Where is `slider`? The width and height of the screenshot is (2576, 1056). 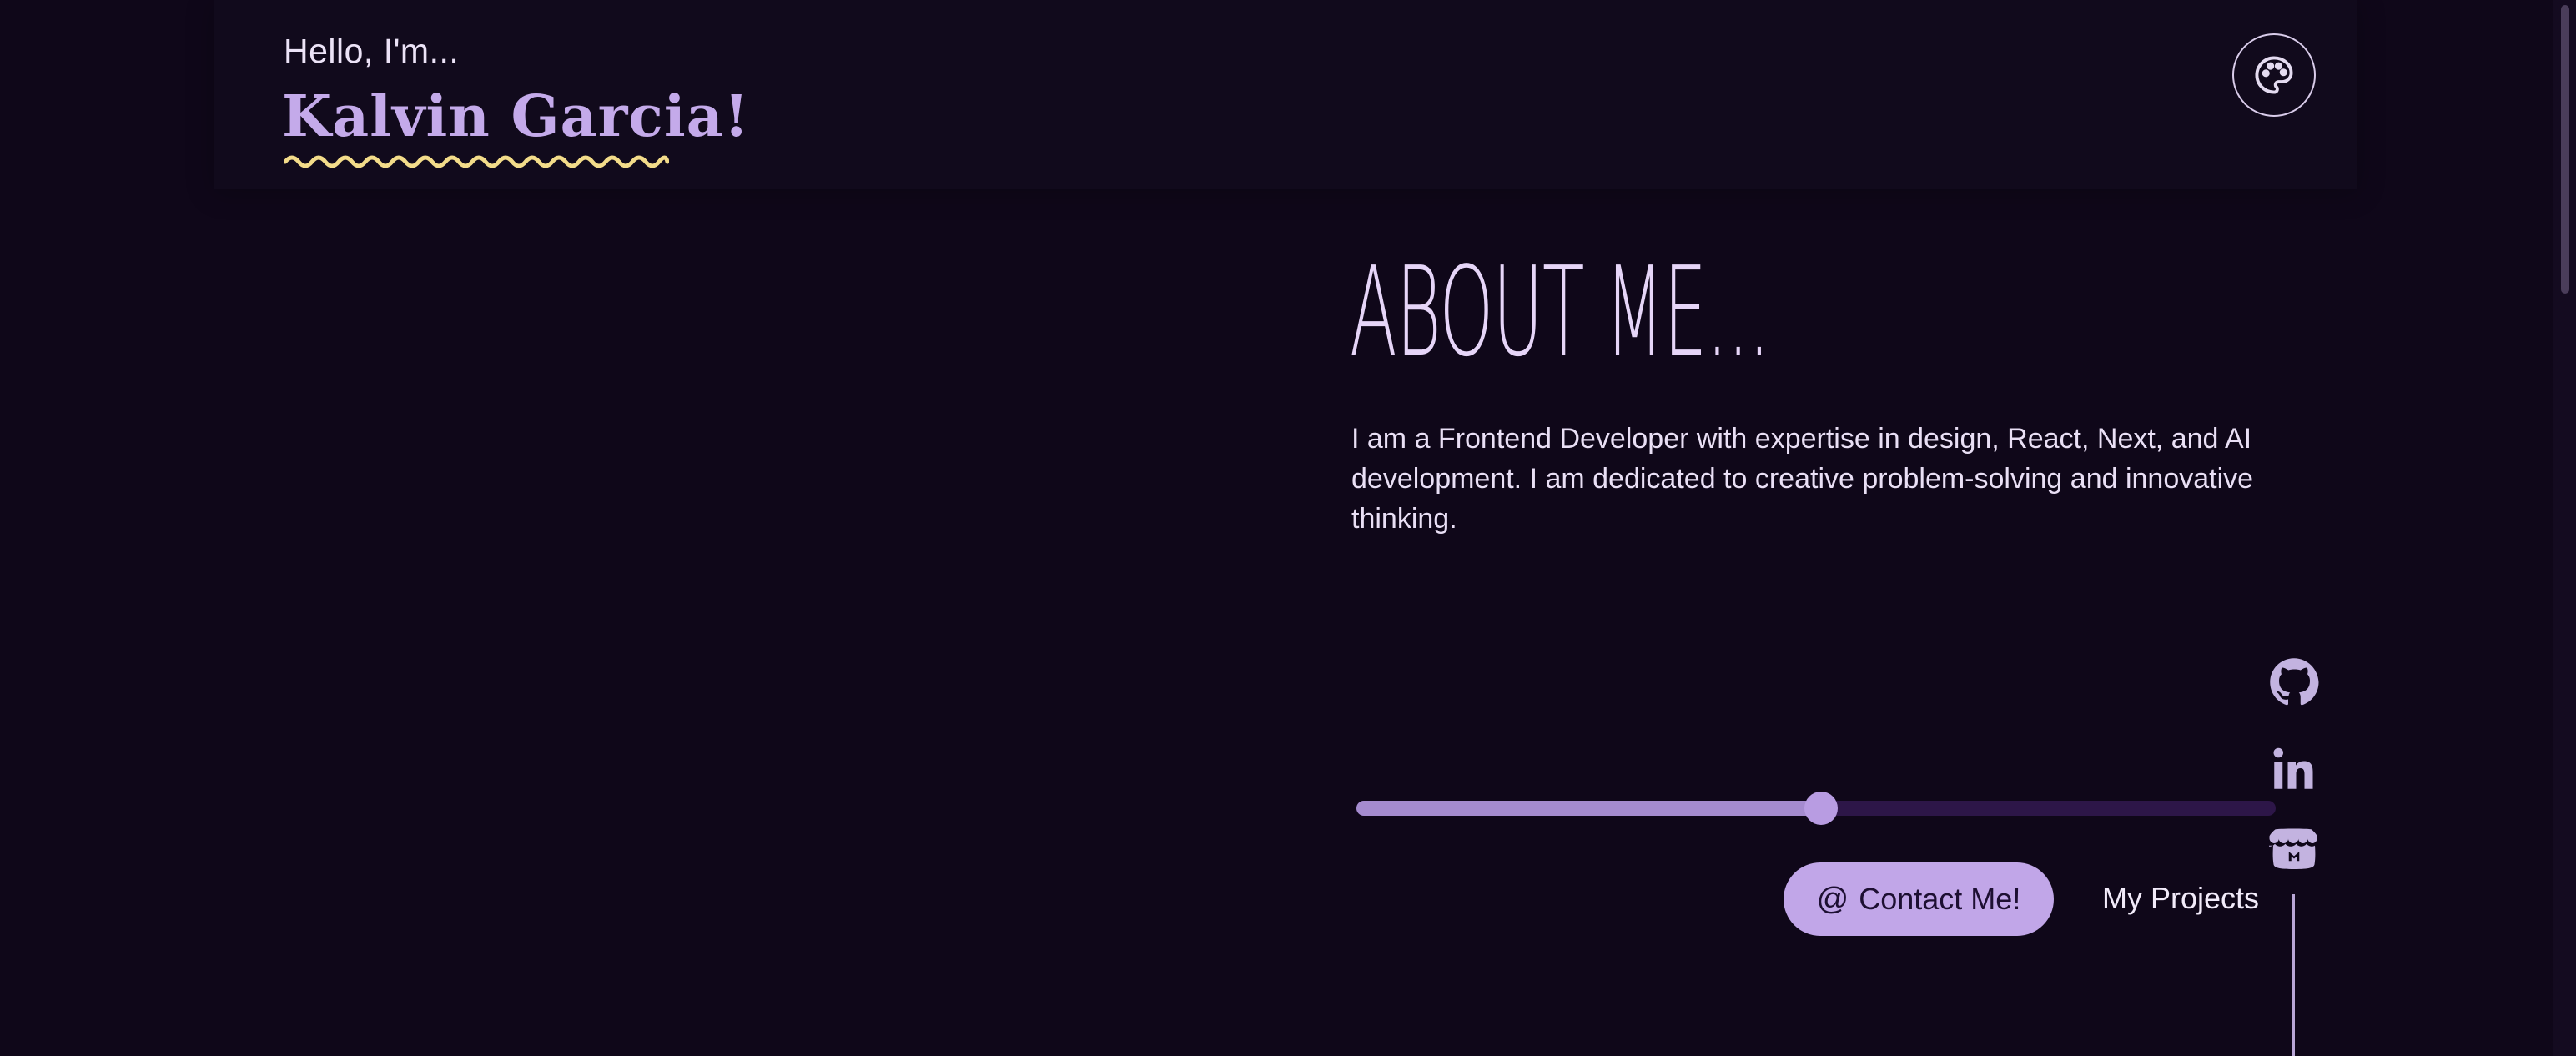 slider is located at coordinates (1816, 808).